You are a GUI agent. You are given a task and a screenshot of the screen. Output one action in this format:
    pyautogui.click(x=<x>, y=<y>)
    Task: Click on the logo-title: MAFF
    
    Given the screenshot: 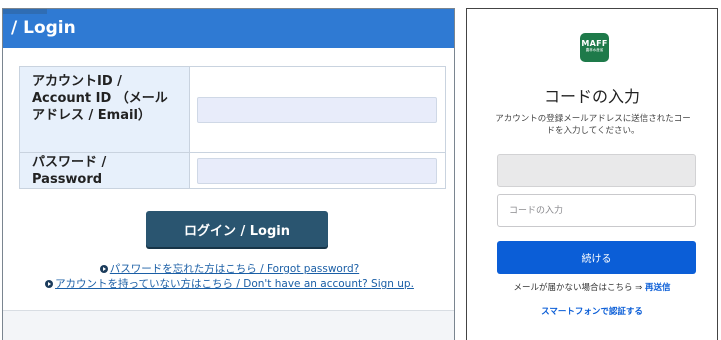 What is the action you would take?
    pyautogui.click(x=594, y=43)
    